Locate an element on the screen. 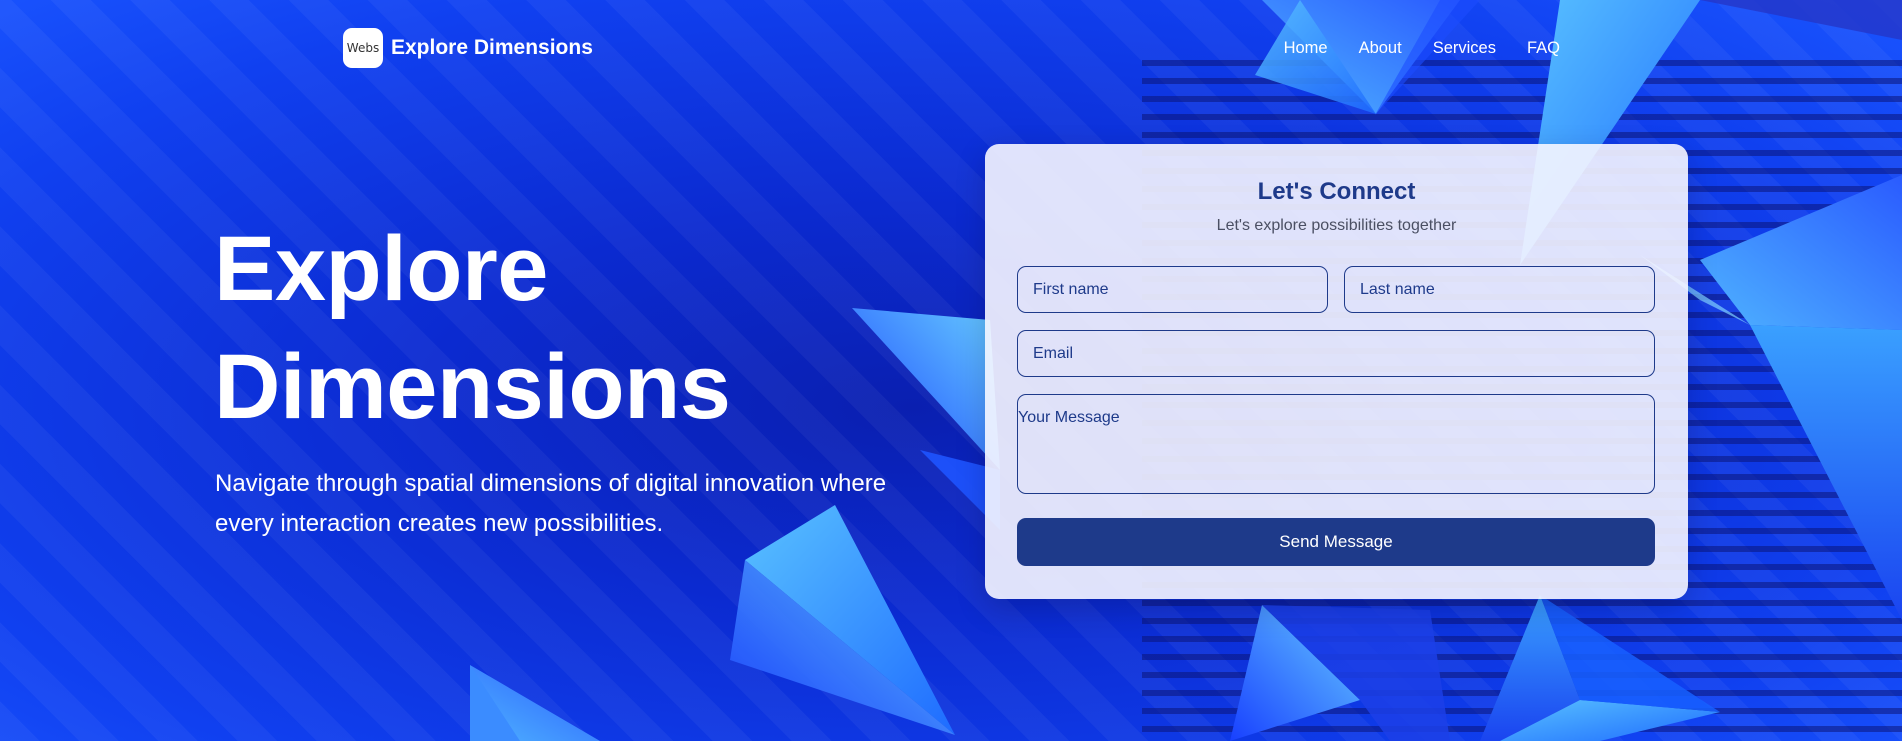 This screenshot has width=1902, height=741. logo-alt-text: Webs is located at coordinates (363, 48).